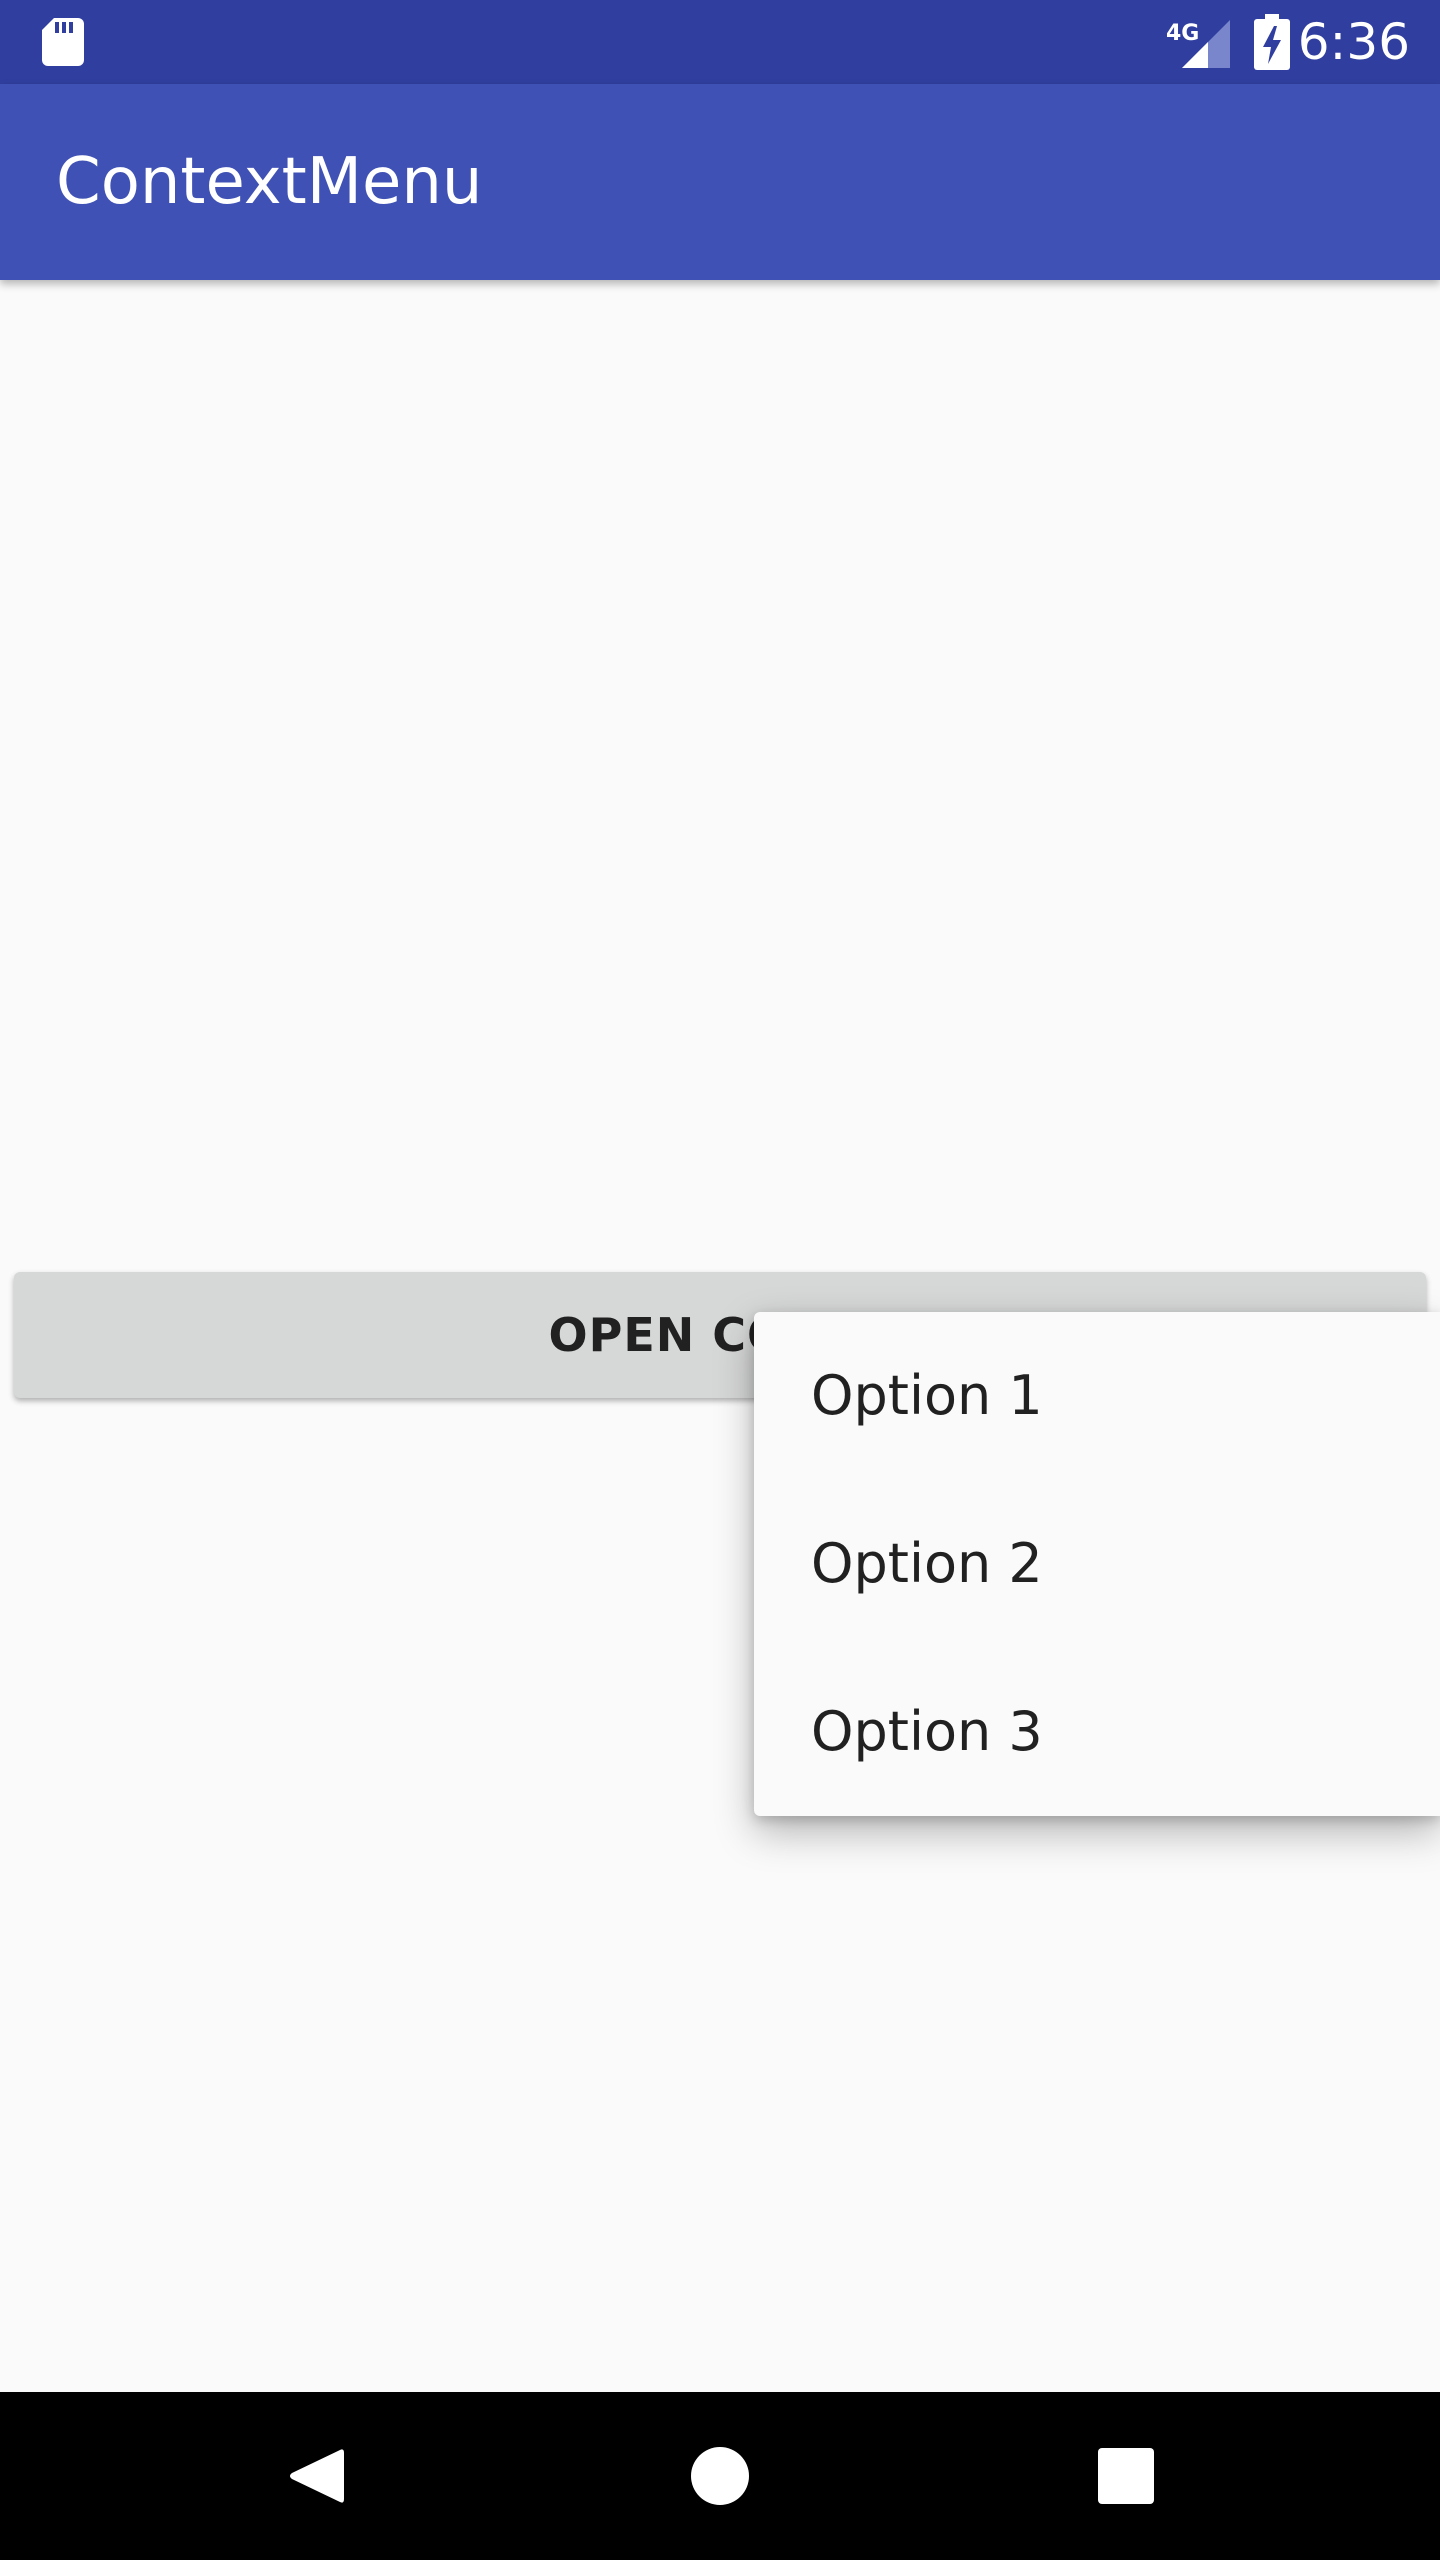  I want to click on recents-icon, so click(1126, 2476).